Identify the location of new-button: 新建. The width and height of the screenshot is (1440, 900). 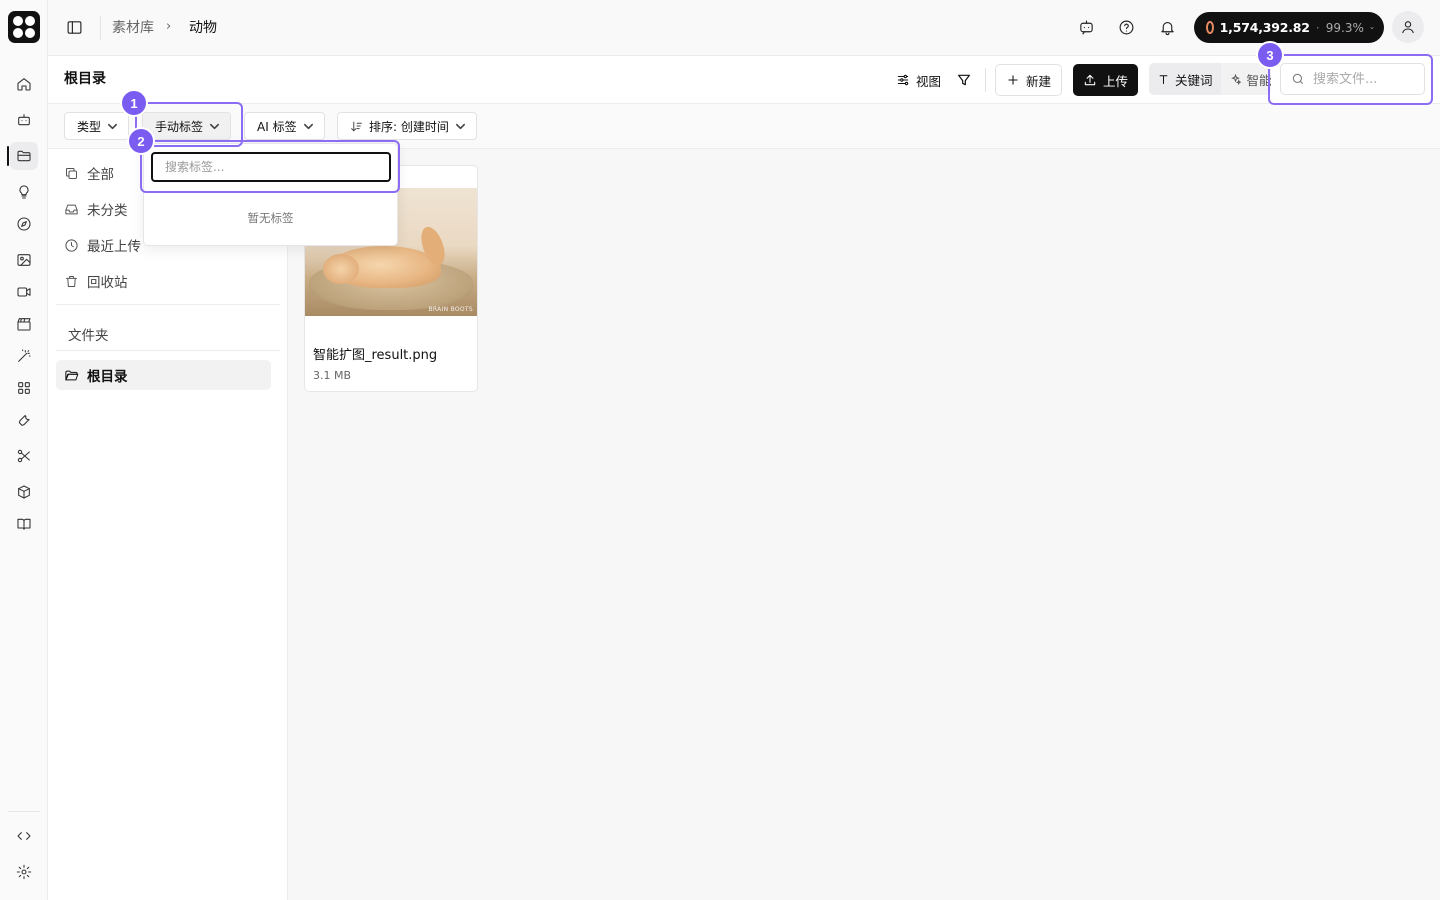
(1029, 80).